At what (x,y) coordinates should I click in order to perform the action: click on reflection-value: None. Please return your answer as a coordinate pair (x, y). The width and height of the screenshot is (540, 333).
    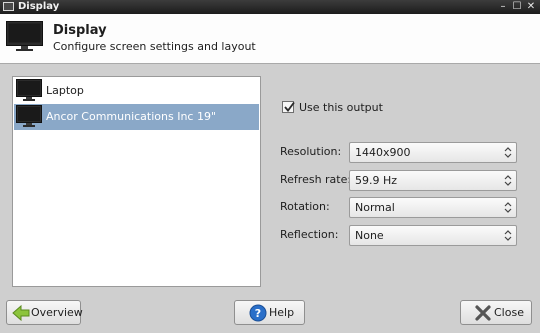
    Looking at the image, I should click on (369, 235).